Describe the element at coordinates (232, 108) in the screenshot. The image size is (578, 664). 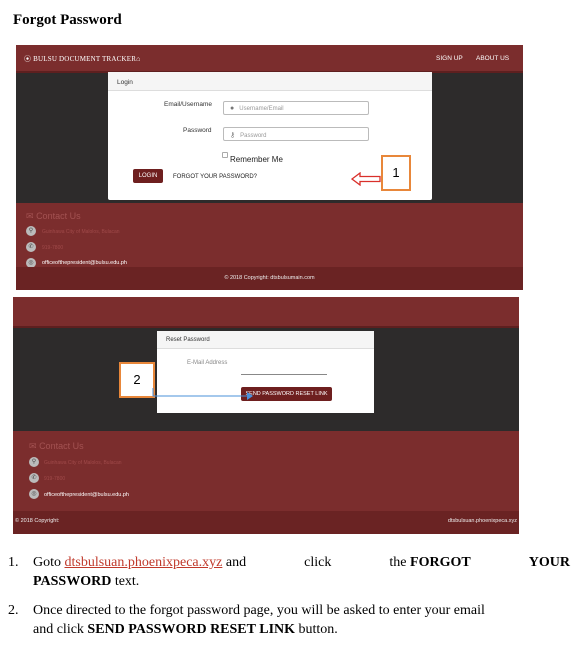
I see `user-icon: ●` at that location.